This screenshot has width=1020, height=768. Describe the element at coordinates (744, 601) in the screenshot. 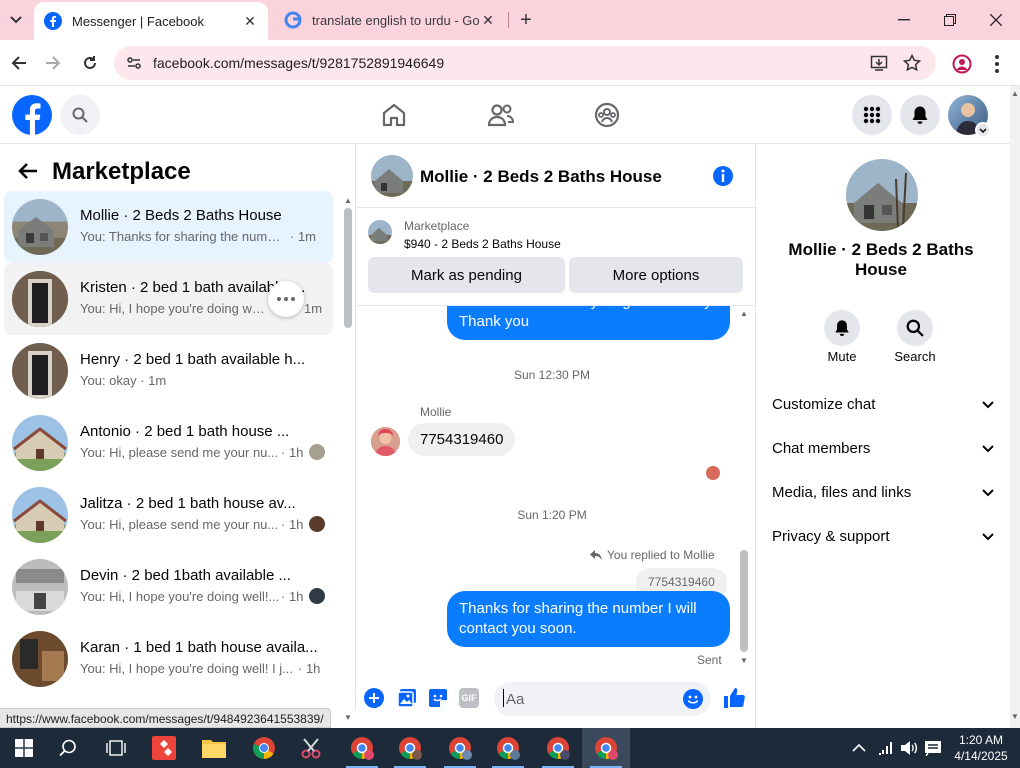

I see `thread-scrollbar` at that location.